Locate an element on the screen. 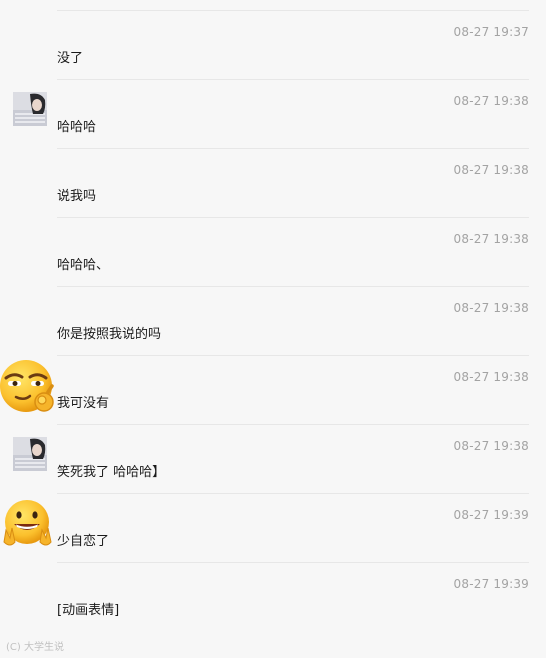 This screenshot has height=658, width=546. message-text: 没了 is located at coordinates (70, 56).